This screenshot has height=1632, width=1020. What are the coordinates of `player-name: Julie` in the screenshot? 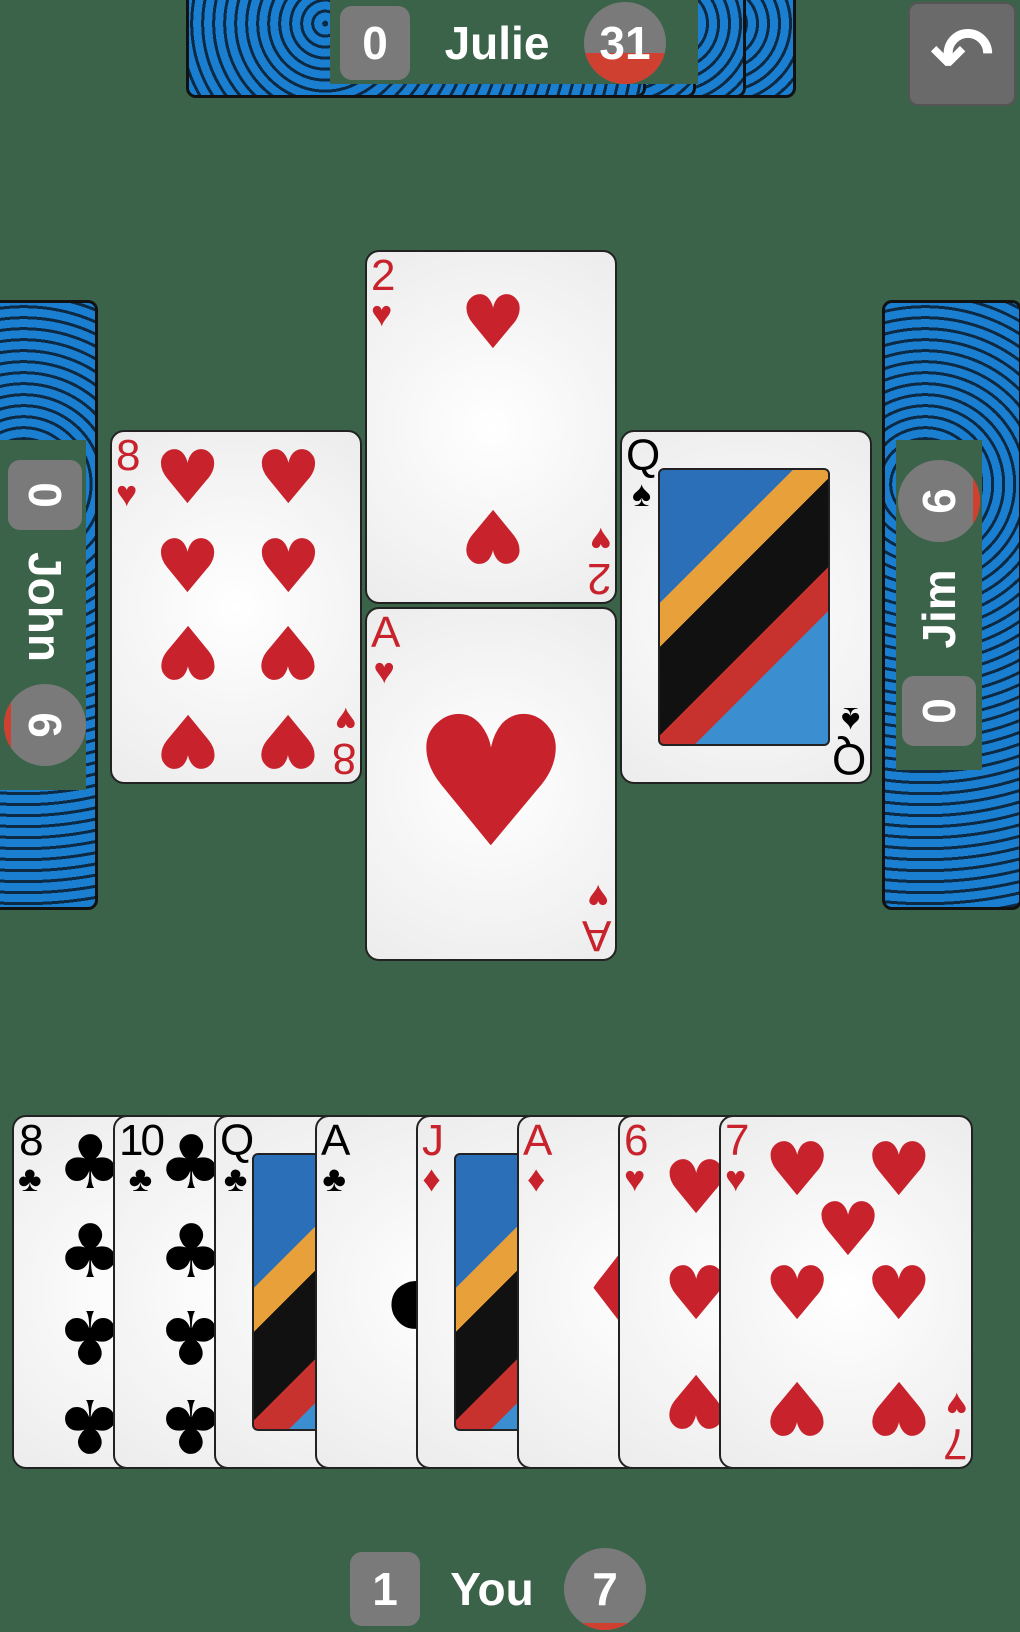 It's located at (497, 43).